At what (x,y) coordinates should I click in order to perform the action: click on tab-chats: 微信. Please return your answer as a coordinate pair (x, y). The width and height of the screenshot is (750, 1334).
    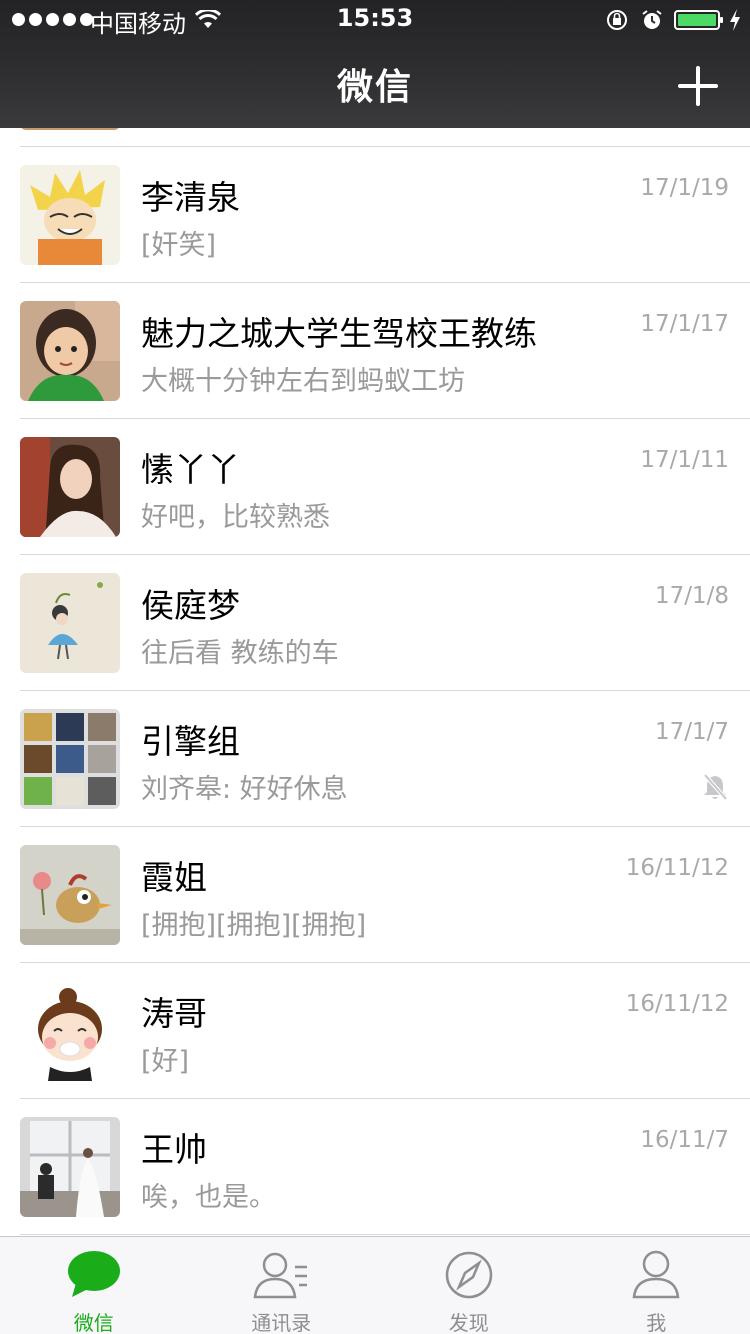
    Looking at the image, I should click on (94, 1285).